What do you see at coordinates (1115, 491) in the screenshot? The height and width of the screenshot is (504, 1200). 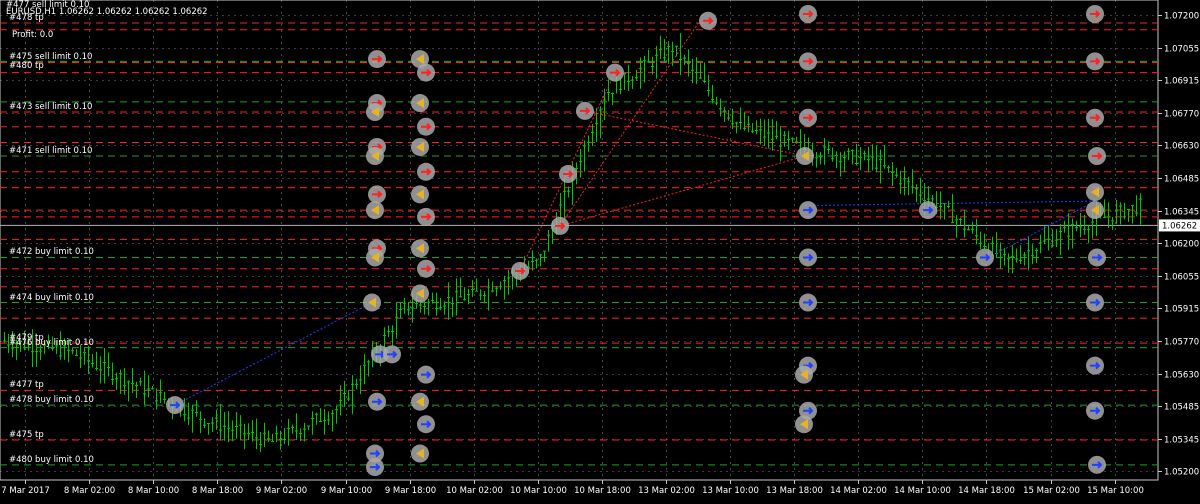 I see `time-label: 15 Mar 10:00` at bounding box center [1115, 491].